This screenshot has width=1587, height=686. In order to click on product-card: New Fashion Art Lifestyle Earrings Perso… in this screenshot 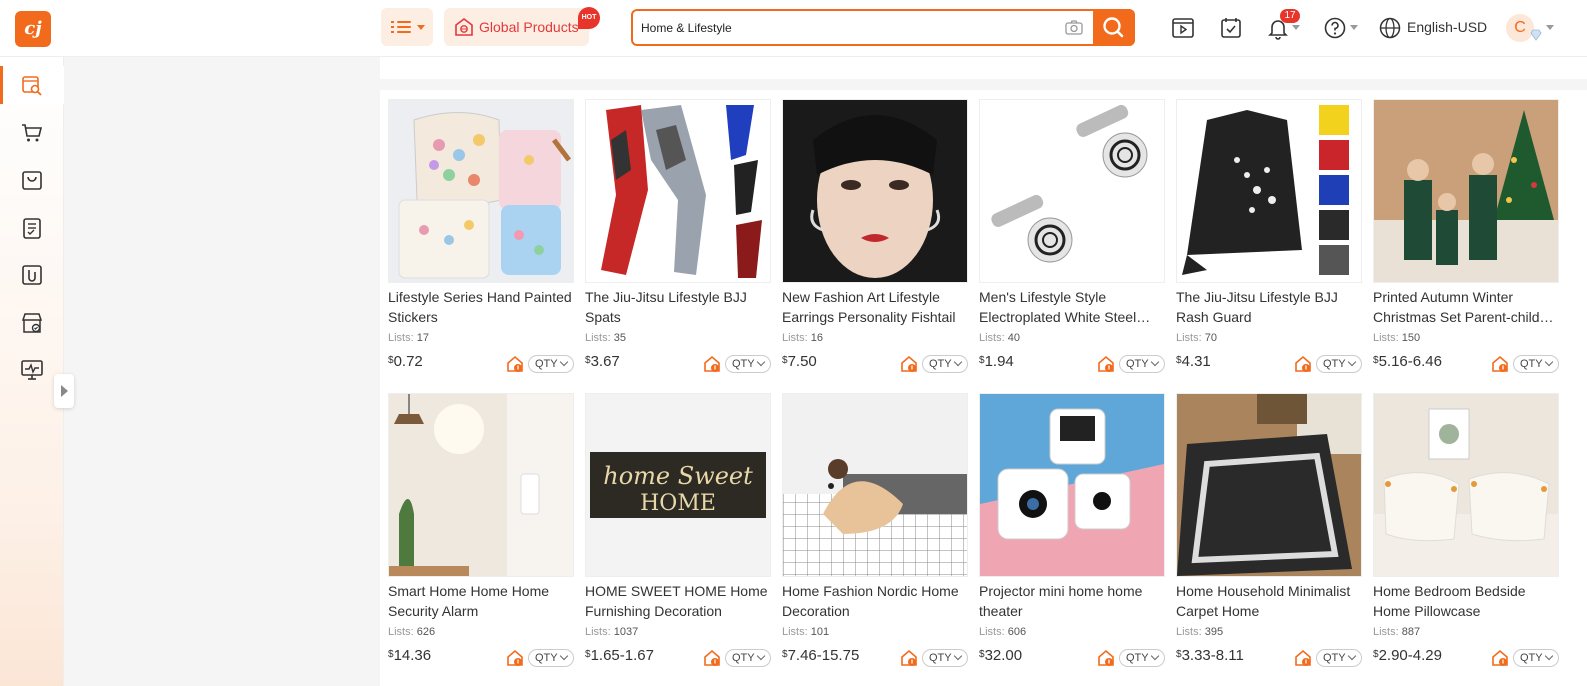, I will do `click(875, 244)`.